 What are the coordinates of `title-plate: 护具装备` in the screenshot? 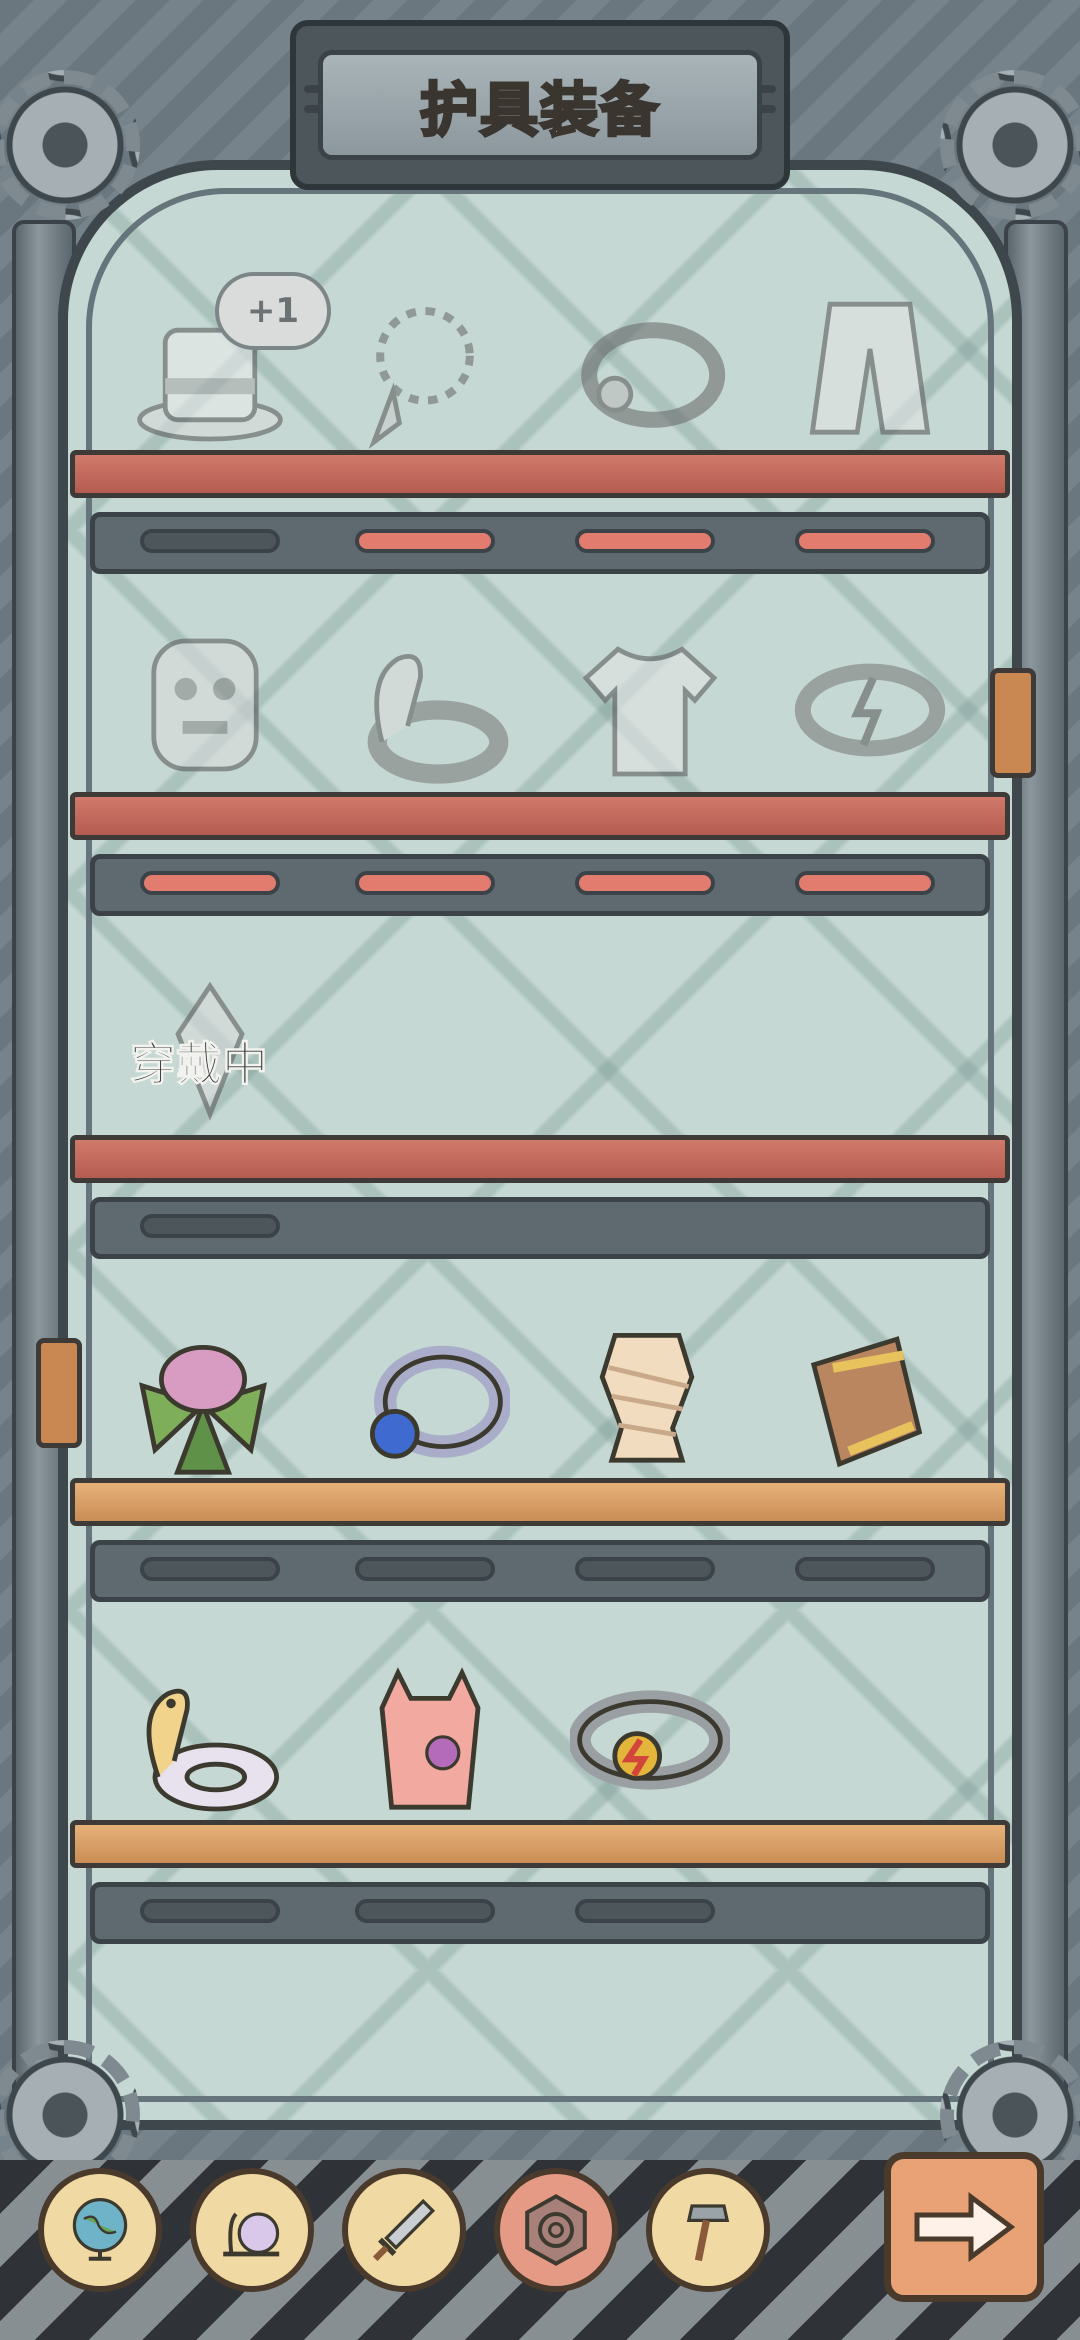 It's located at (540, 105).